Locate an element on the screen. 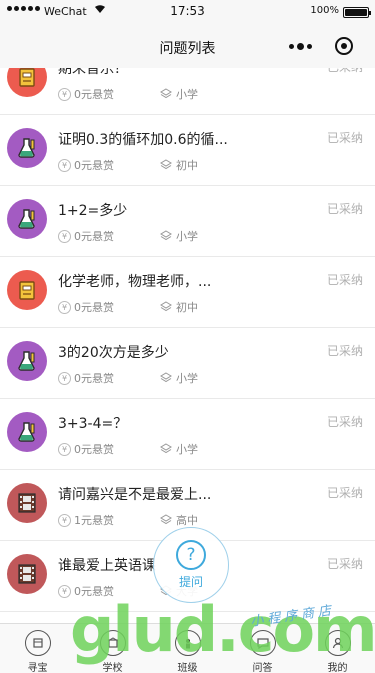 The image size is (375, 673). tab-profile: 我的 is located at coordinates (337, 648).